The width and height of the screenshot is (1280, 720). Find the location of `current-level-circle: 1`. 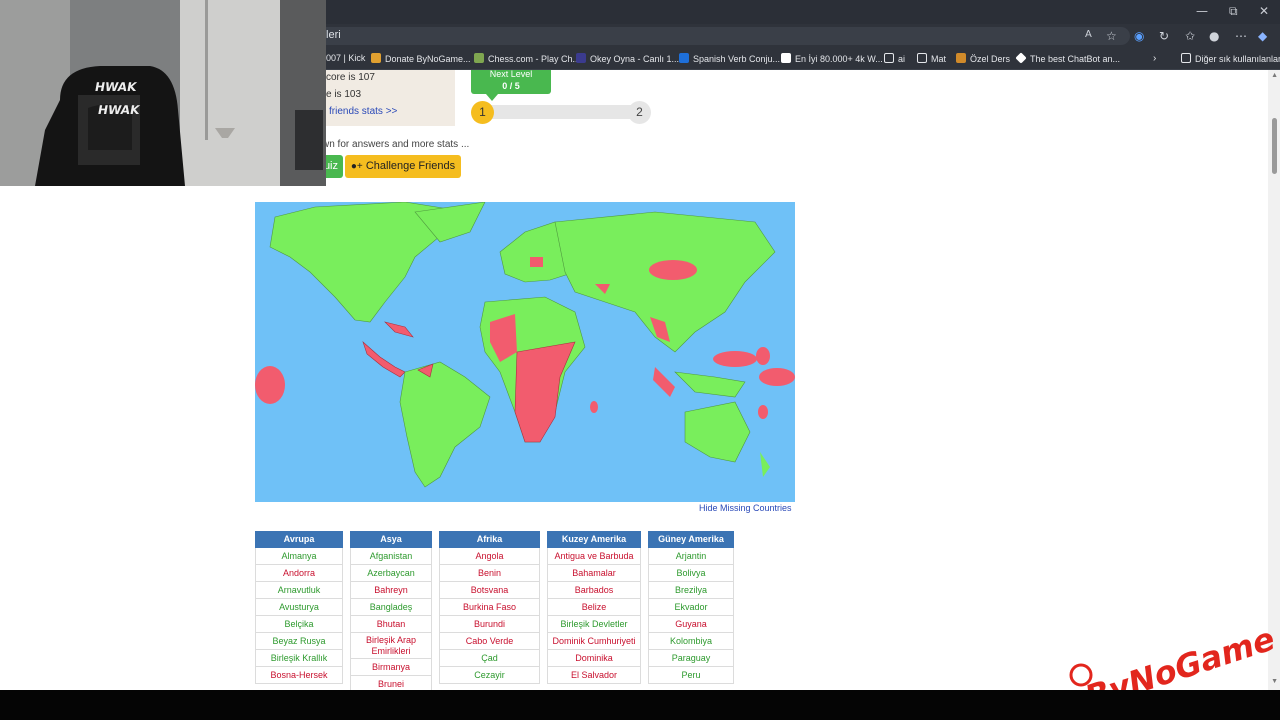

current-level-circle: 1 is located at coordinates (482, 112).